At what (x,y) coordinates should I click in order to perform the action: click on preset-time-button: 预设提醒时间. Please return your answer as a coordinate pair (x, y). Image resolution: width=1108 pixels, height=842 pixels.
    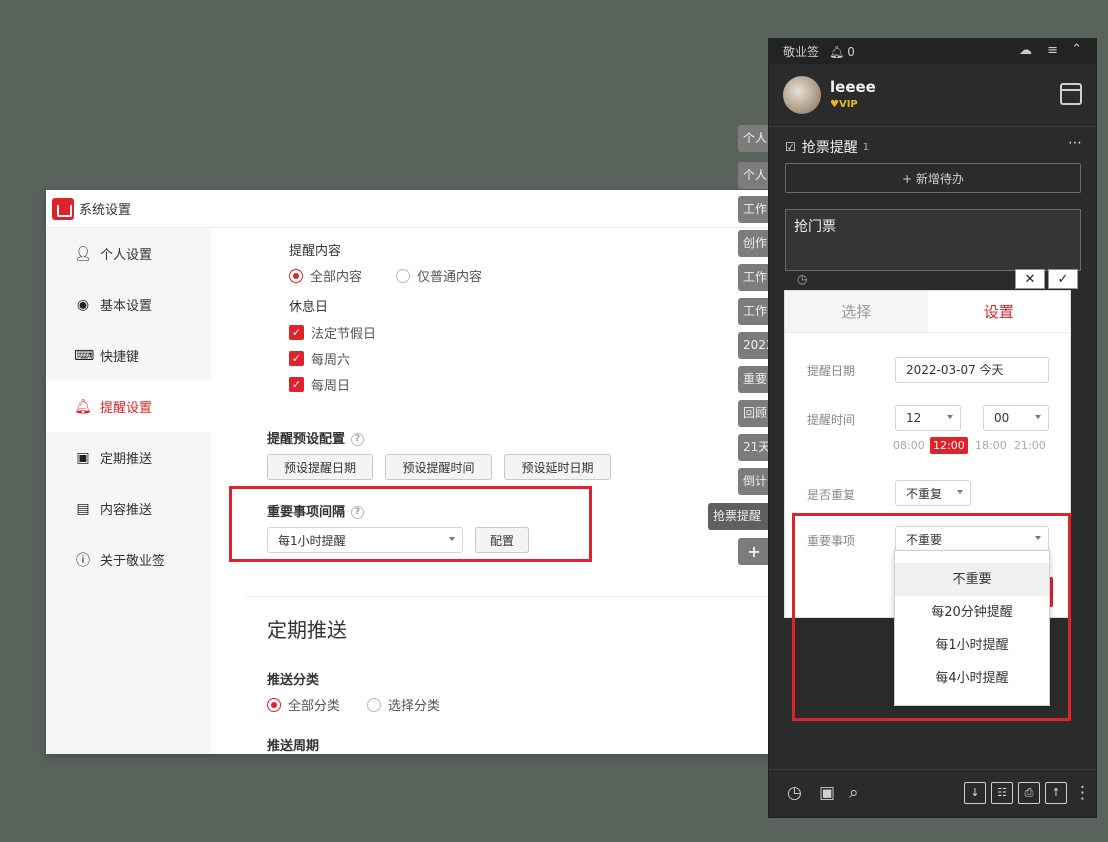
    Looking at the image, I should click on (438, 467).